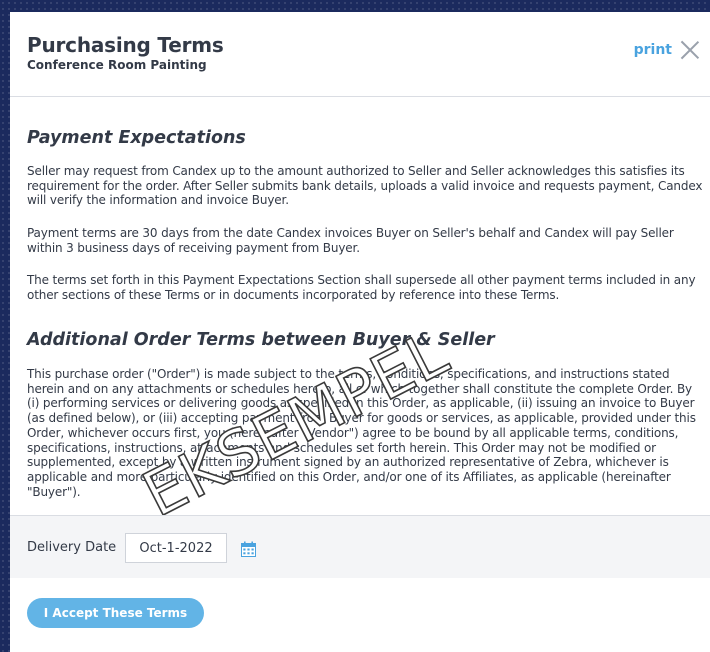 The width and height of the screenshot is (710, 652). What do you see at coordinates (72, 547) in the screenshot?
I see `delivery-date-label: Delivery Date` at bounding box center [72, 547].